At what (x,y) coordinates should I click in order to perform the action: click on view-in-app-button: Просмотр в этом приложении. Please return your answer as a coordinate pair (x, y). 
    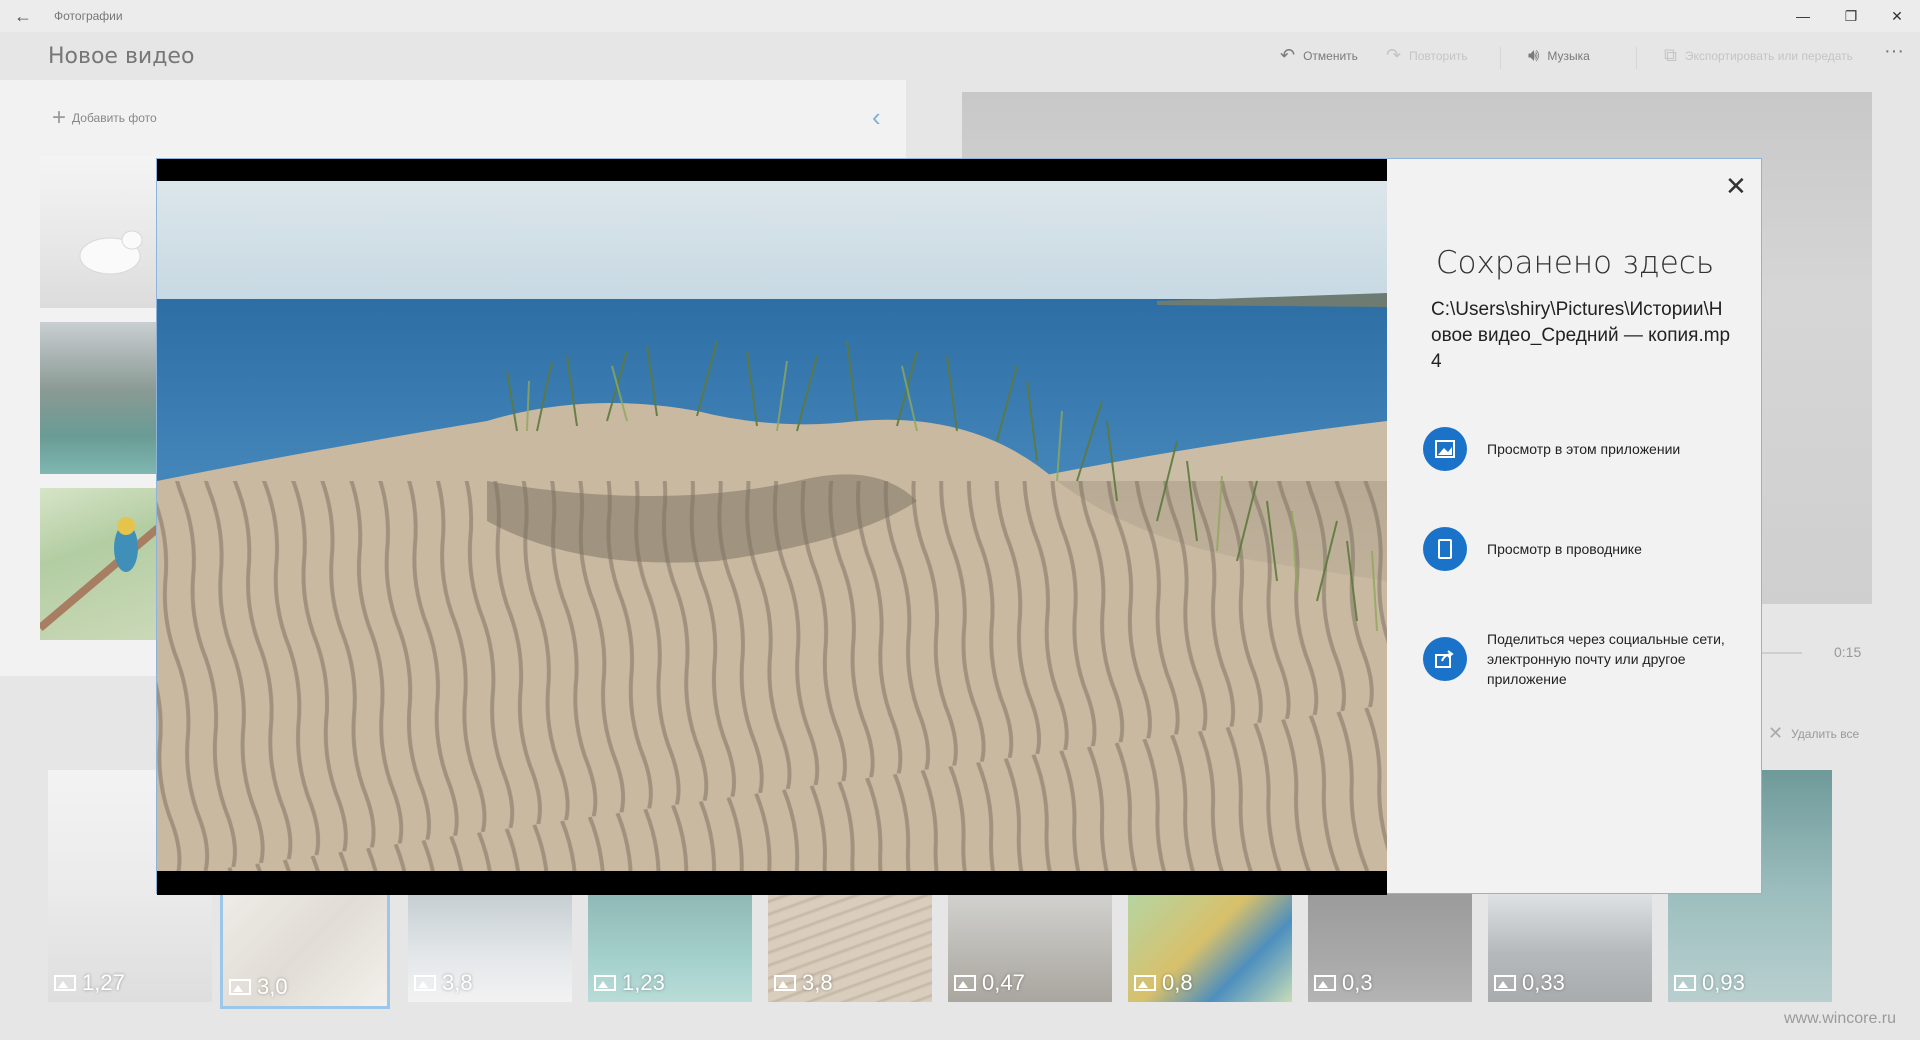
    Looking at the image, I should click on (1578, 449).